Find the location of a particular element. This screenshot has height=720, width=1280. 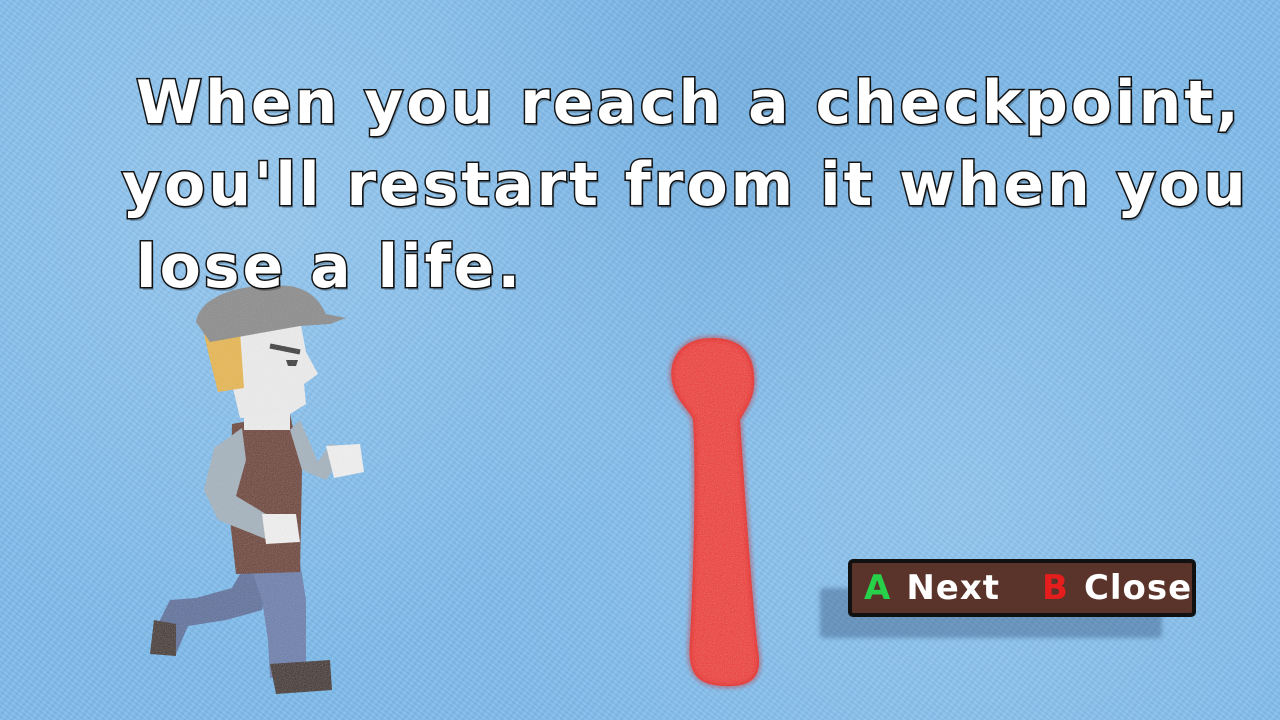

close-label: Close is located at coordinates (1138, 588).